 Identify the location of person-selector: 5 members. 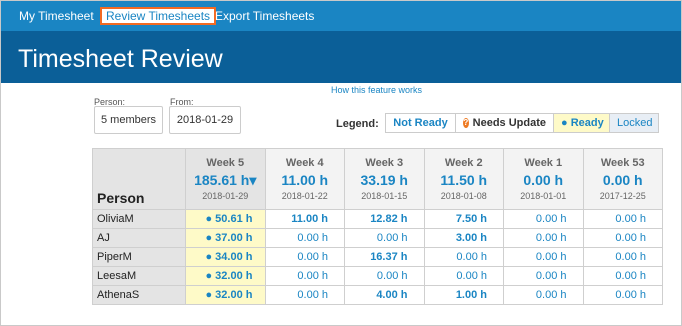
(128, 120).